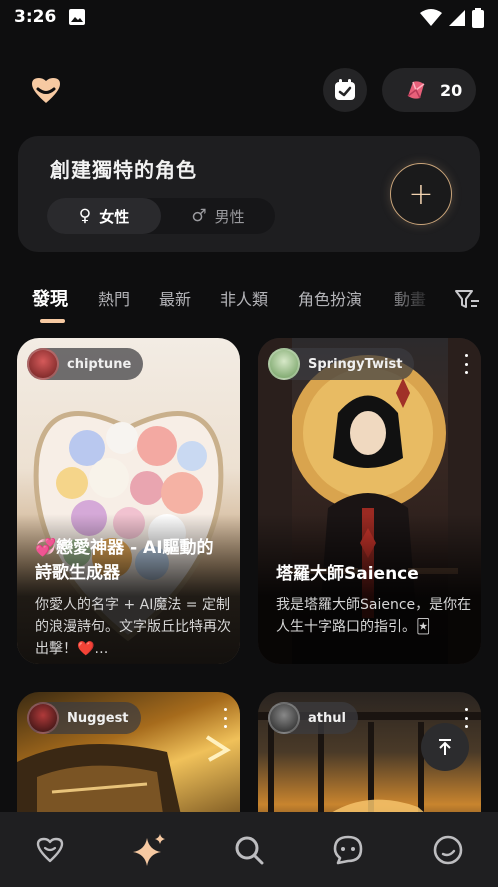 The image size is (498, 887). Describe the element at coordinates (249, 17) in the screenshot. I see `status-bar: 3:26` at that location.